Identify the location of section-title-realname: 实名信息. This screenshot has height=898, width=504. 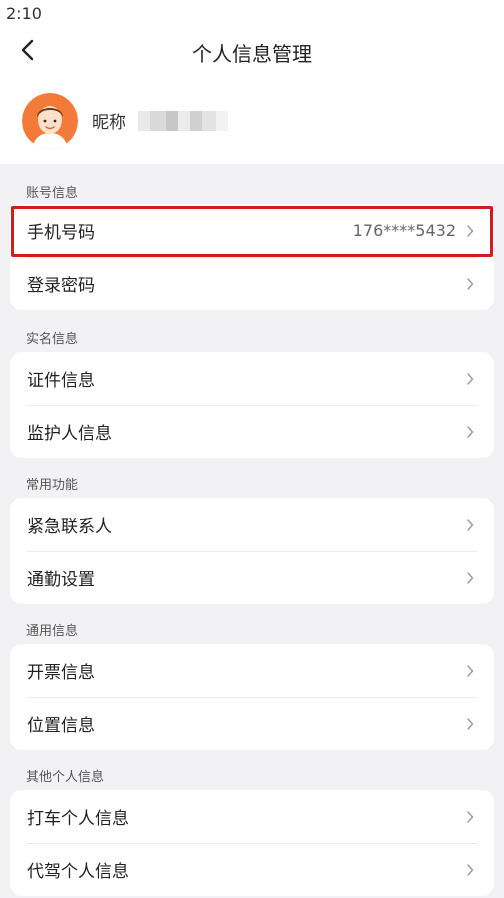
(52, 339).